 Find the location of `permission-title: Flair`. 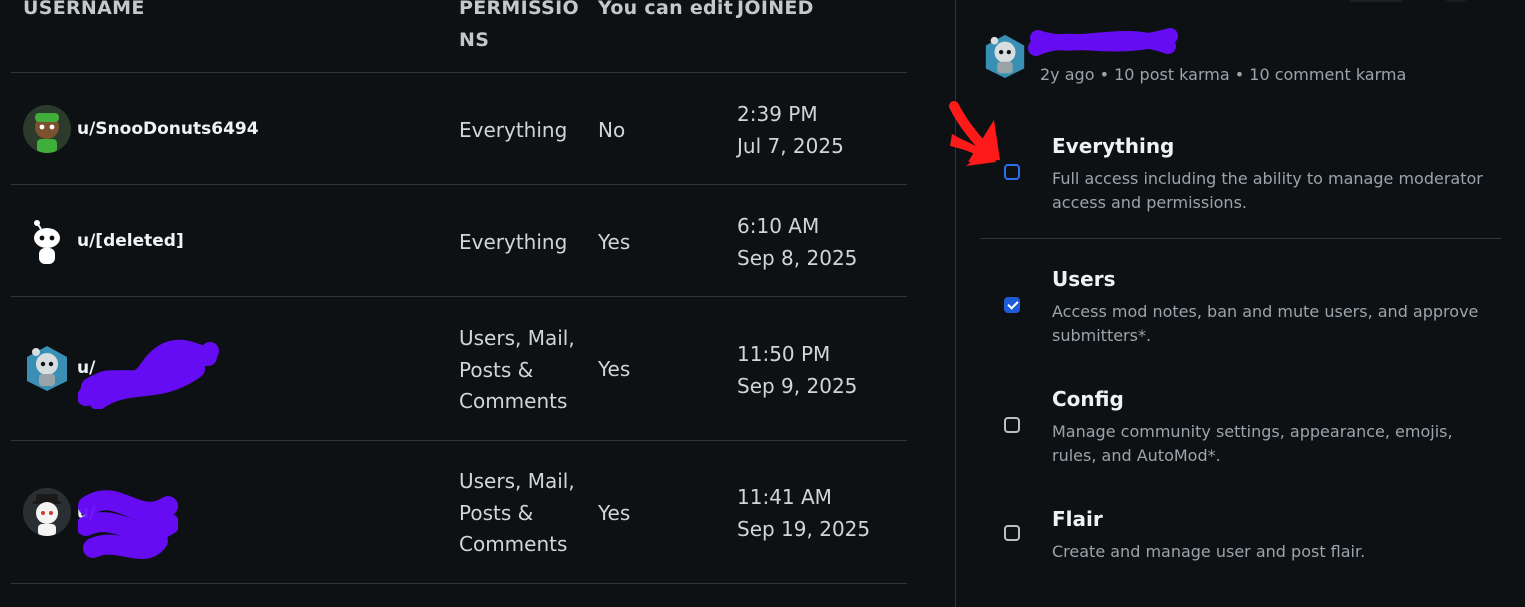

permission-title: Flair is located at coordinates (1077, 519).